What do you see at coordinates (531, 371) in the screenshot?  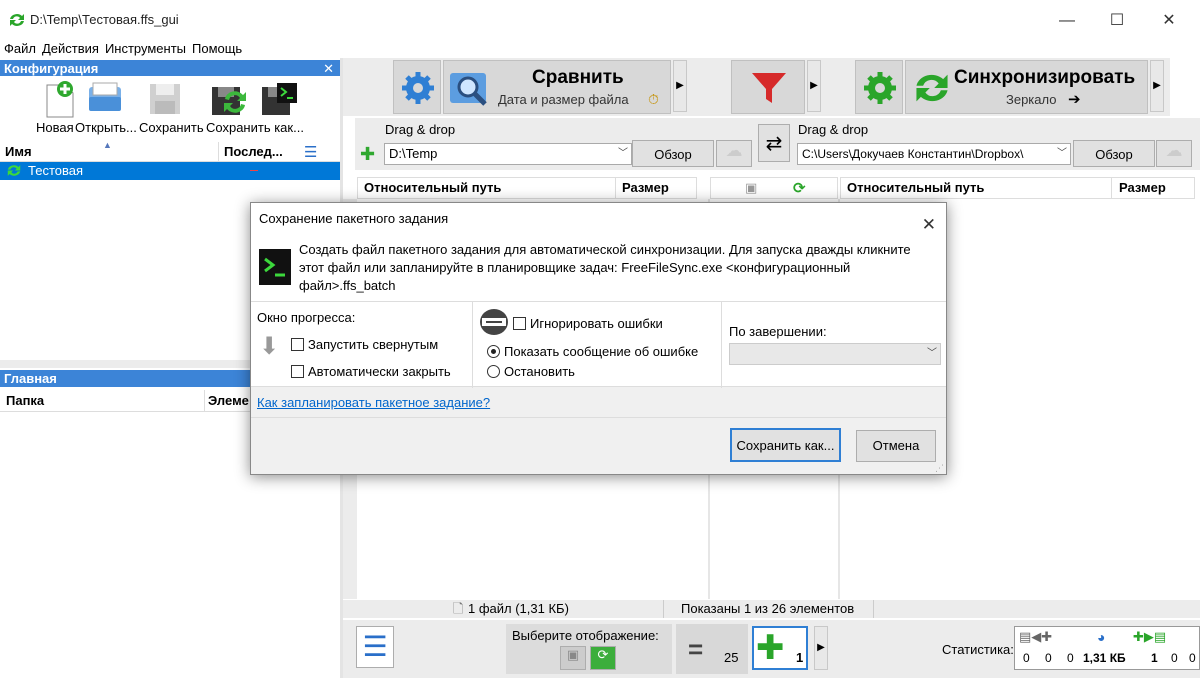 I see `stop-radio: Остановить` at bounding box center [531, 371].